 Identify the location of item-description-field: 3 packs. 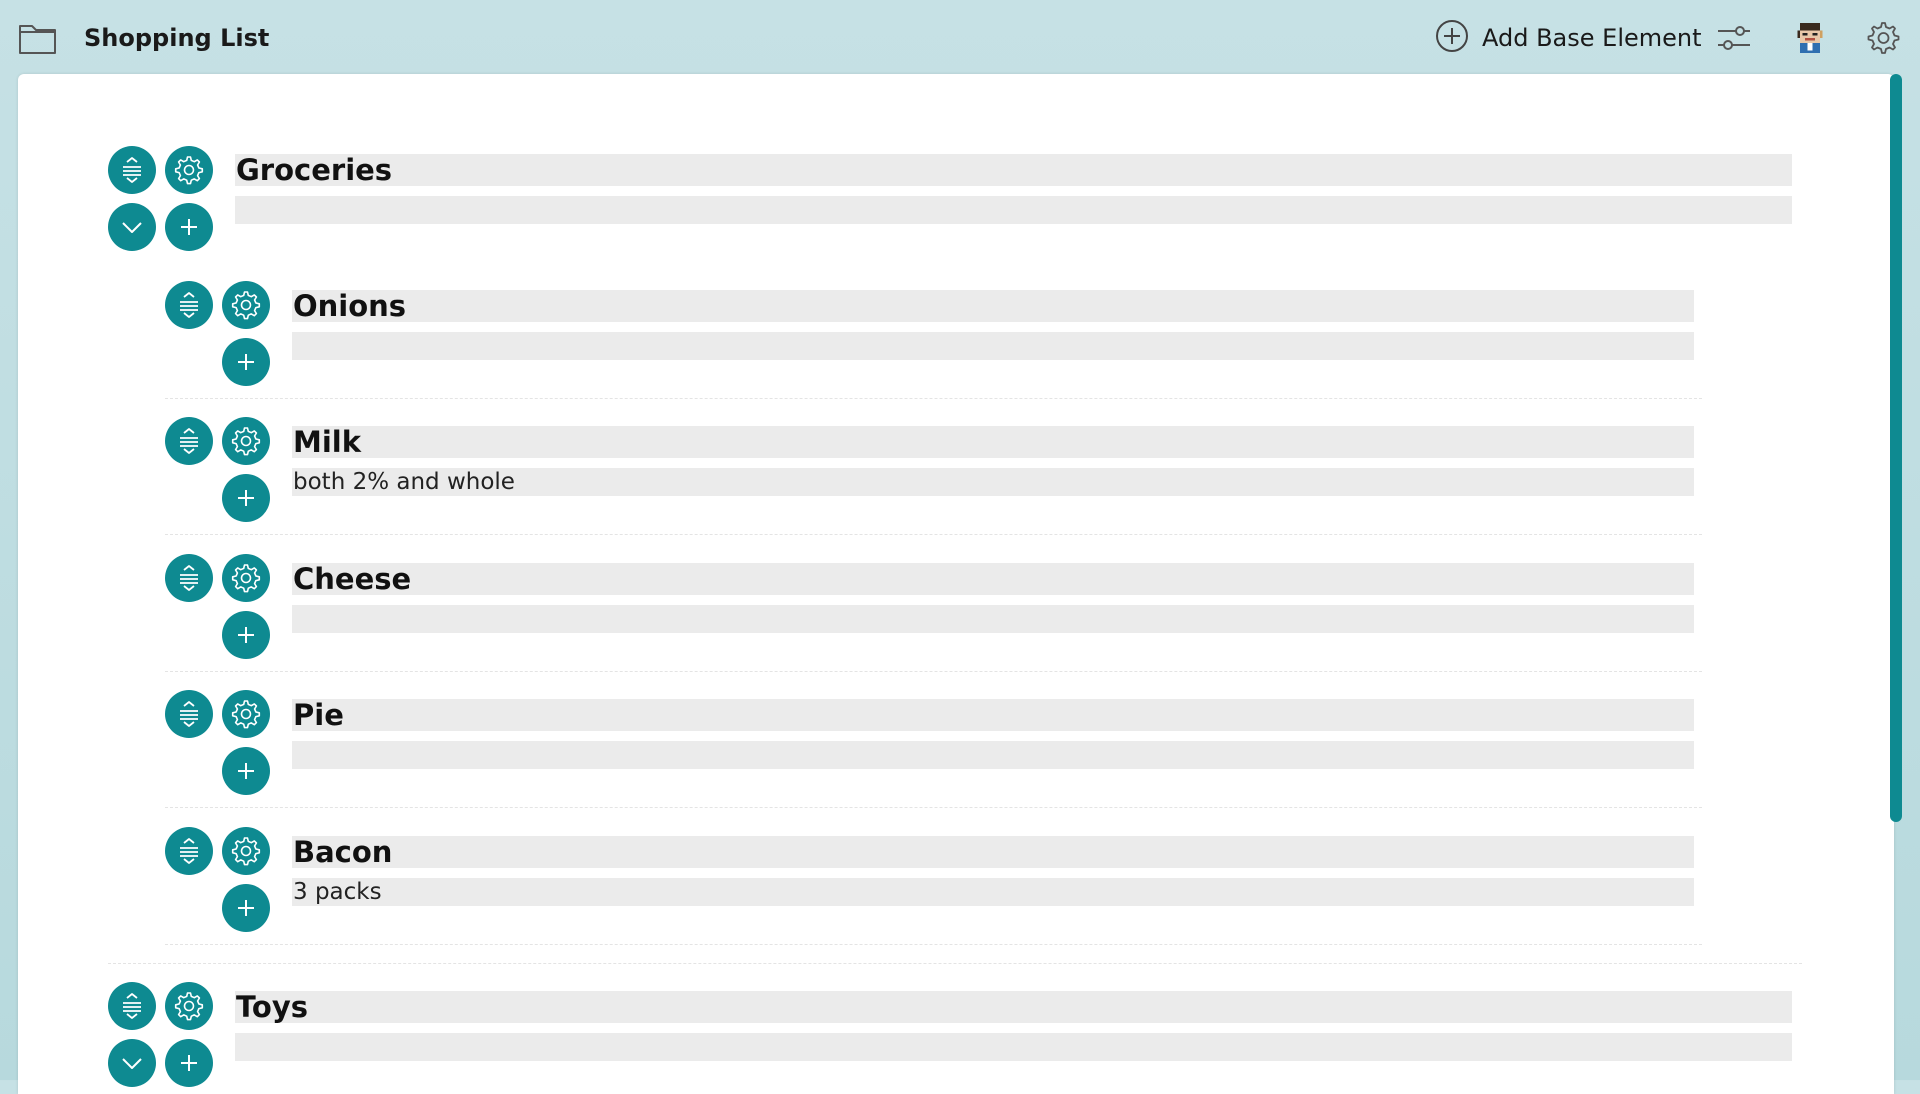
(993, 892).